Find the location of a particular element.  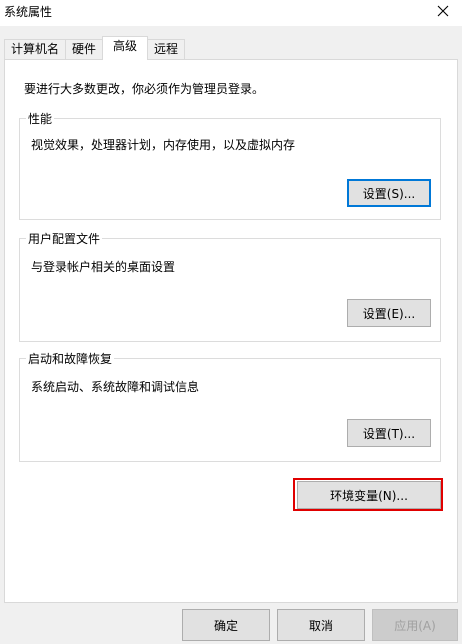

tab-remote: 远程 is located at coordinates (166, 49).